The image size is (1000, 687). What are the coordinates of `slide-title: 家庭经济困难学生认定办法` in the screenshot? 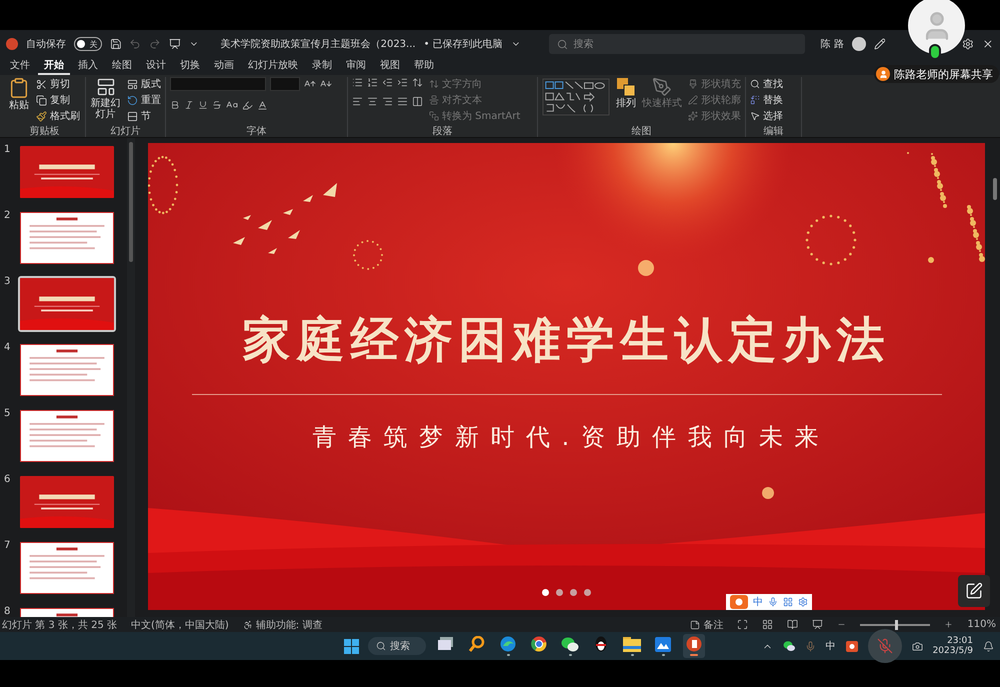 It's located at (566, 340).